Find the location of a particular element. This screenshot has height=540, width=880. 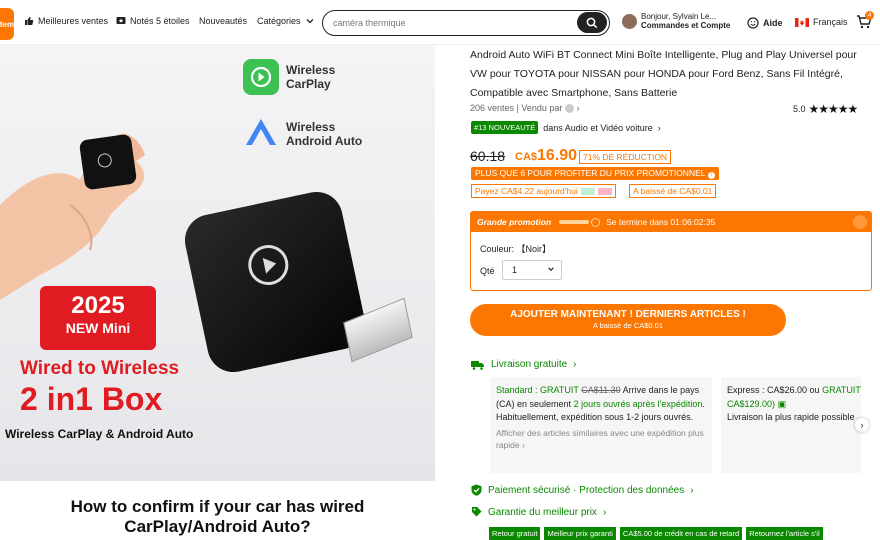

smile-icon is located at coordinates (753, 23).